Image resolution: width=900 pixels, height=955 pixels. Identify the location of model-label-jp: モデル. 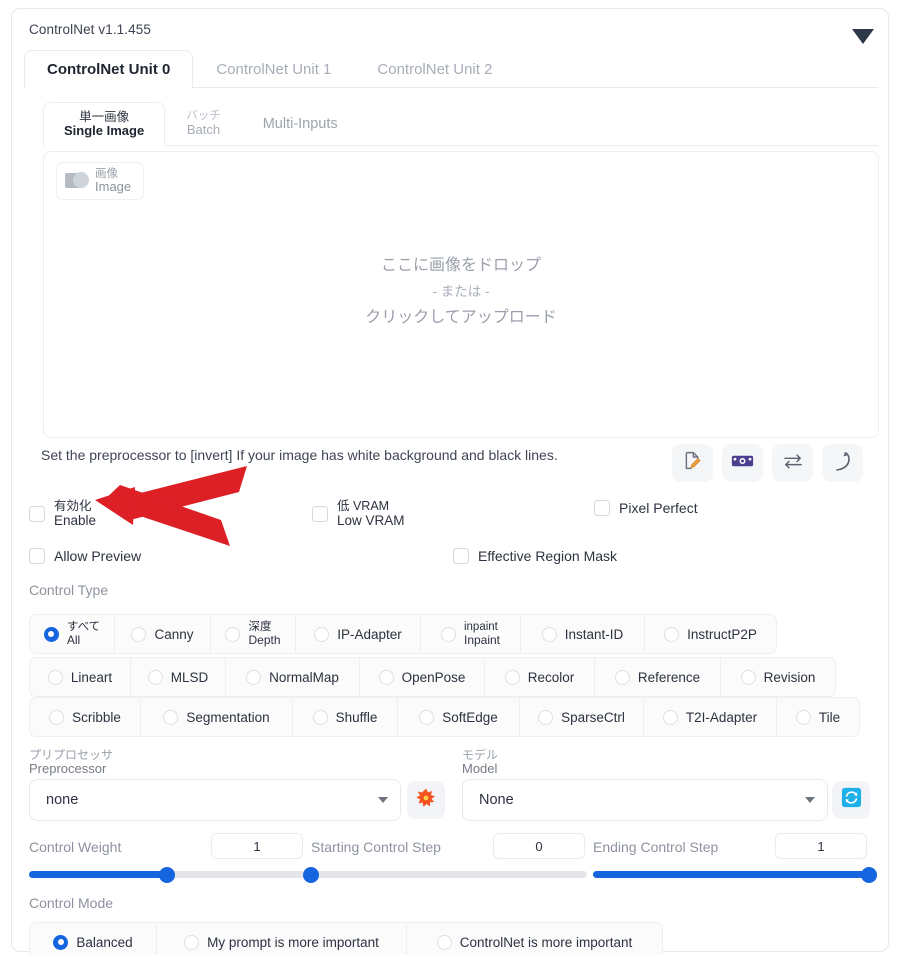
(480, 755).